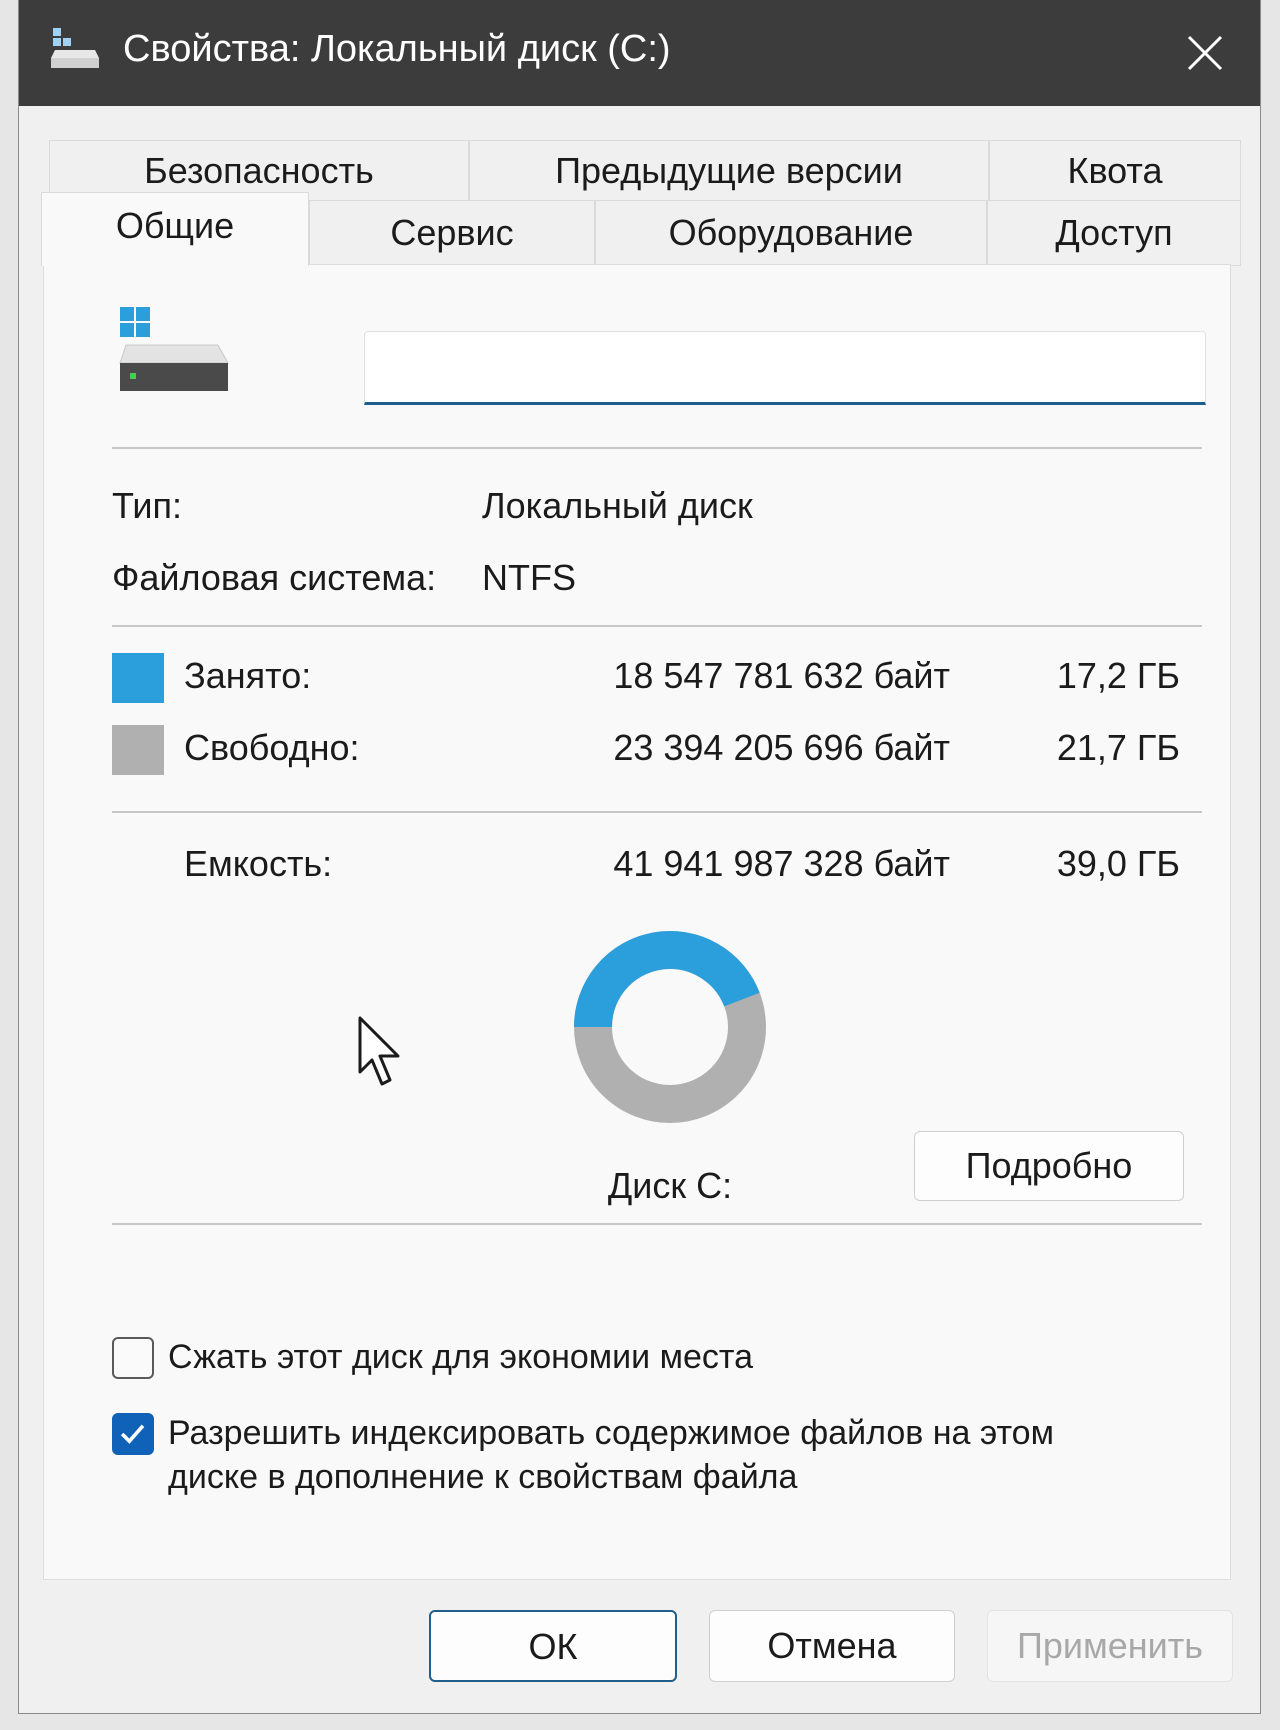 The height and width of the screenshot is (1730, 1280). I want to click on tab-previous-versions: Предыдущие версии, so click(729, 171).